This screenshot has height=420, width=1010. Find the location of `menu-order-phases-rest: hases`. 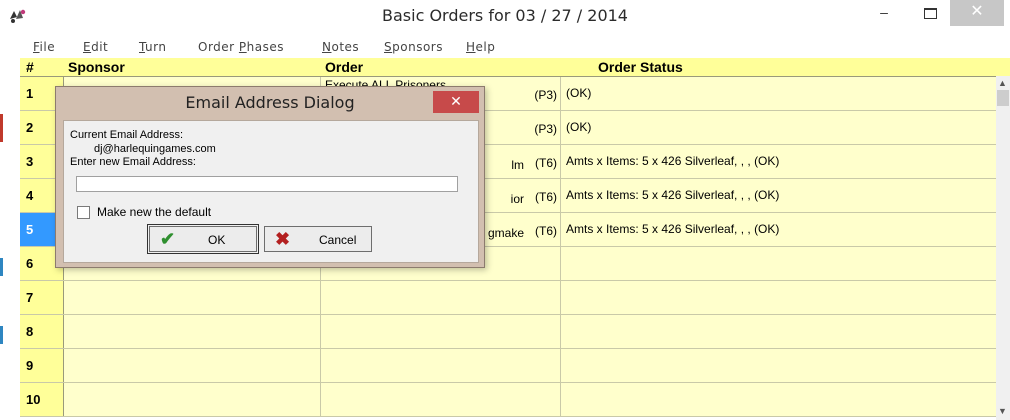

menu-order-phases-rest: hases is located at coordinates (265, 47).